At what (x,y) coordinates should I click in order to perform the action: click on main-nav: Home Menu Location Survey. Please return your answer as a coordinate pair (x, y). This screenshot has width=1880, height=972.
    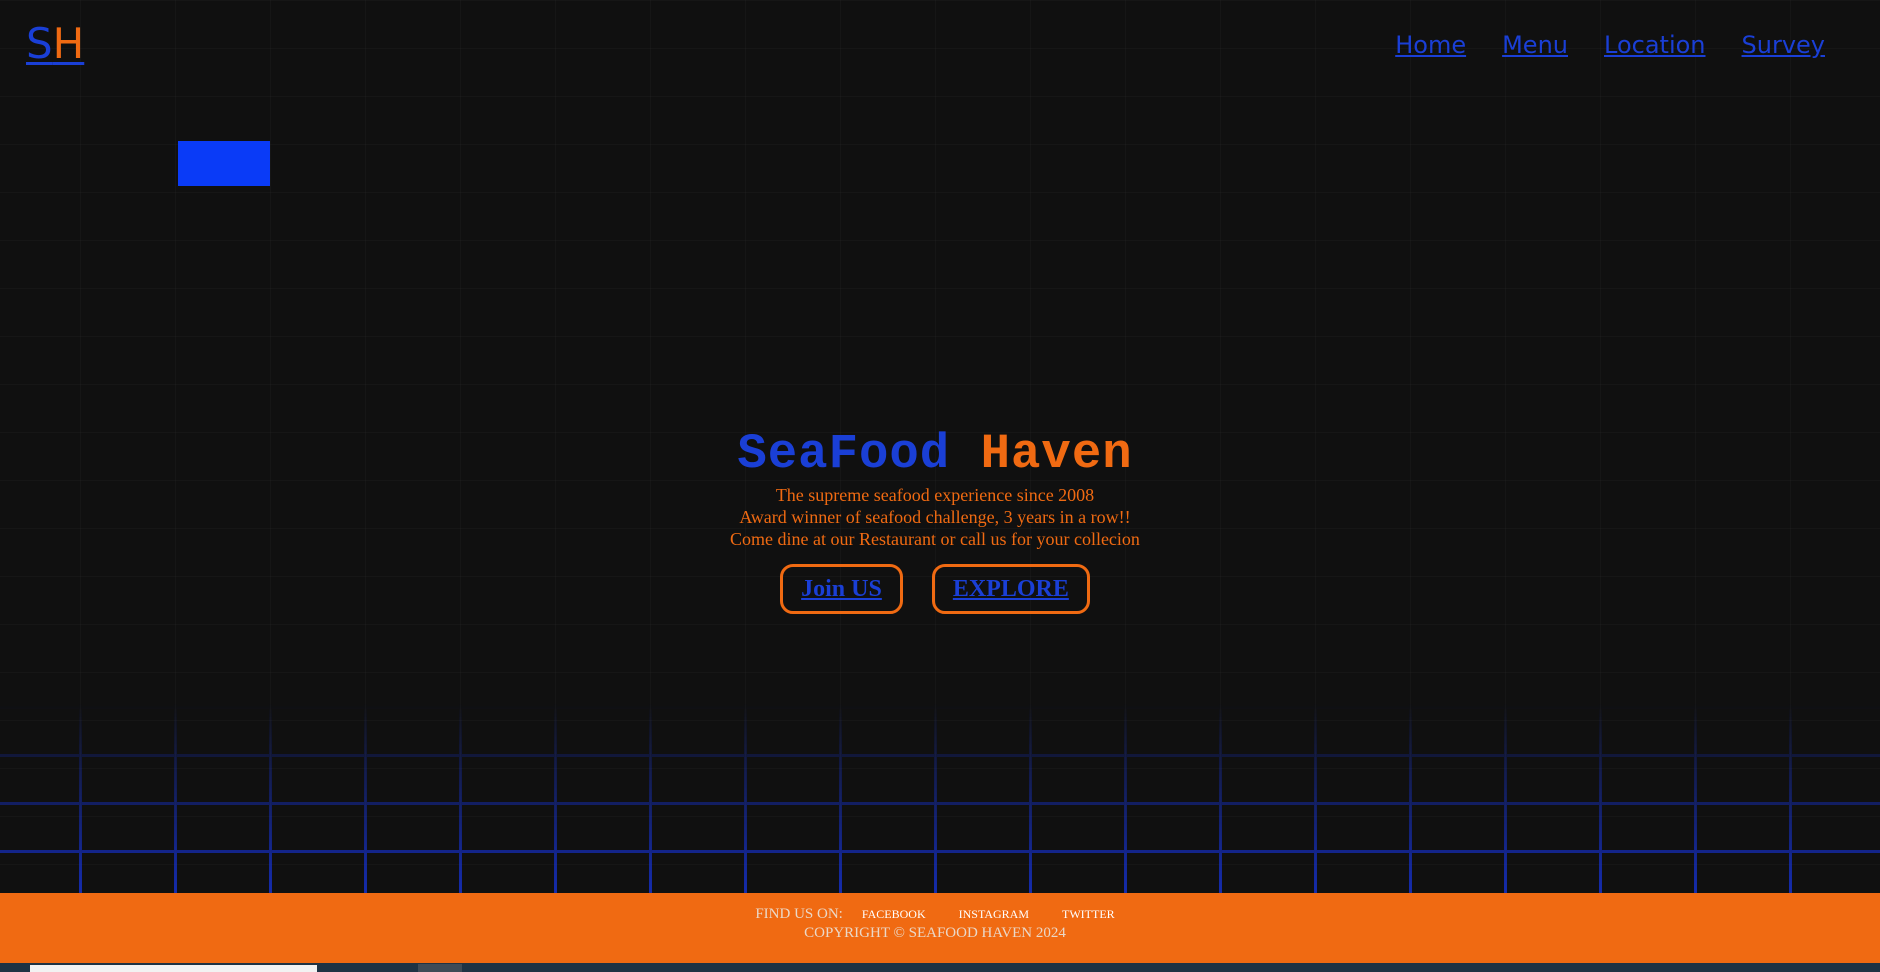
    Looking at the image, I should click on (1610, 45).